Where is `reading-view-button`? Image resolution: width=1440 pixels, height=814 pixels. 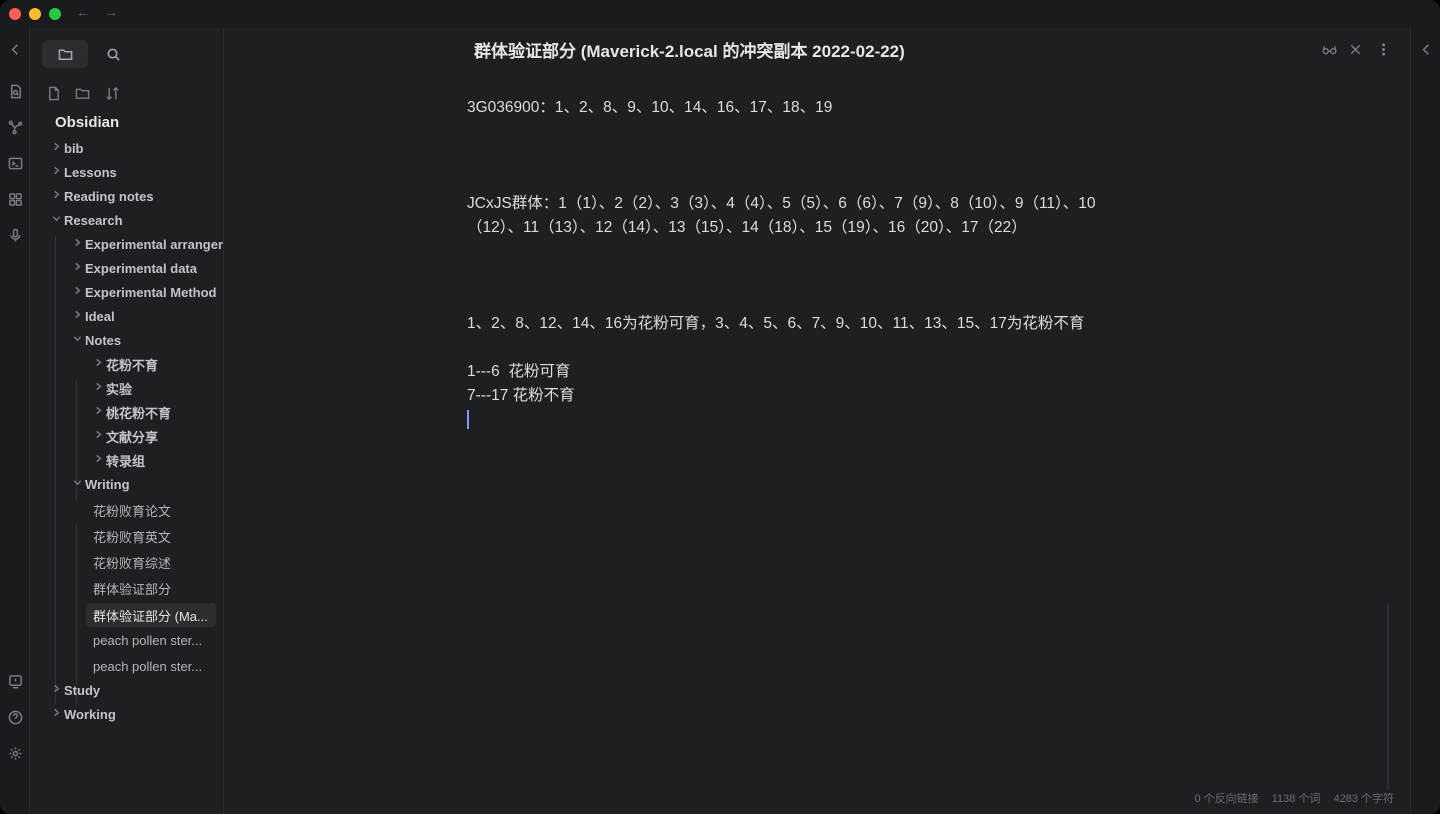
reading-view-button is located at coordinates (1329, 49).